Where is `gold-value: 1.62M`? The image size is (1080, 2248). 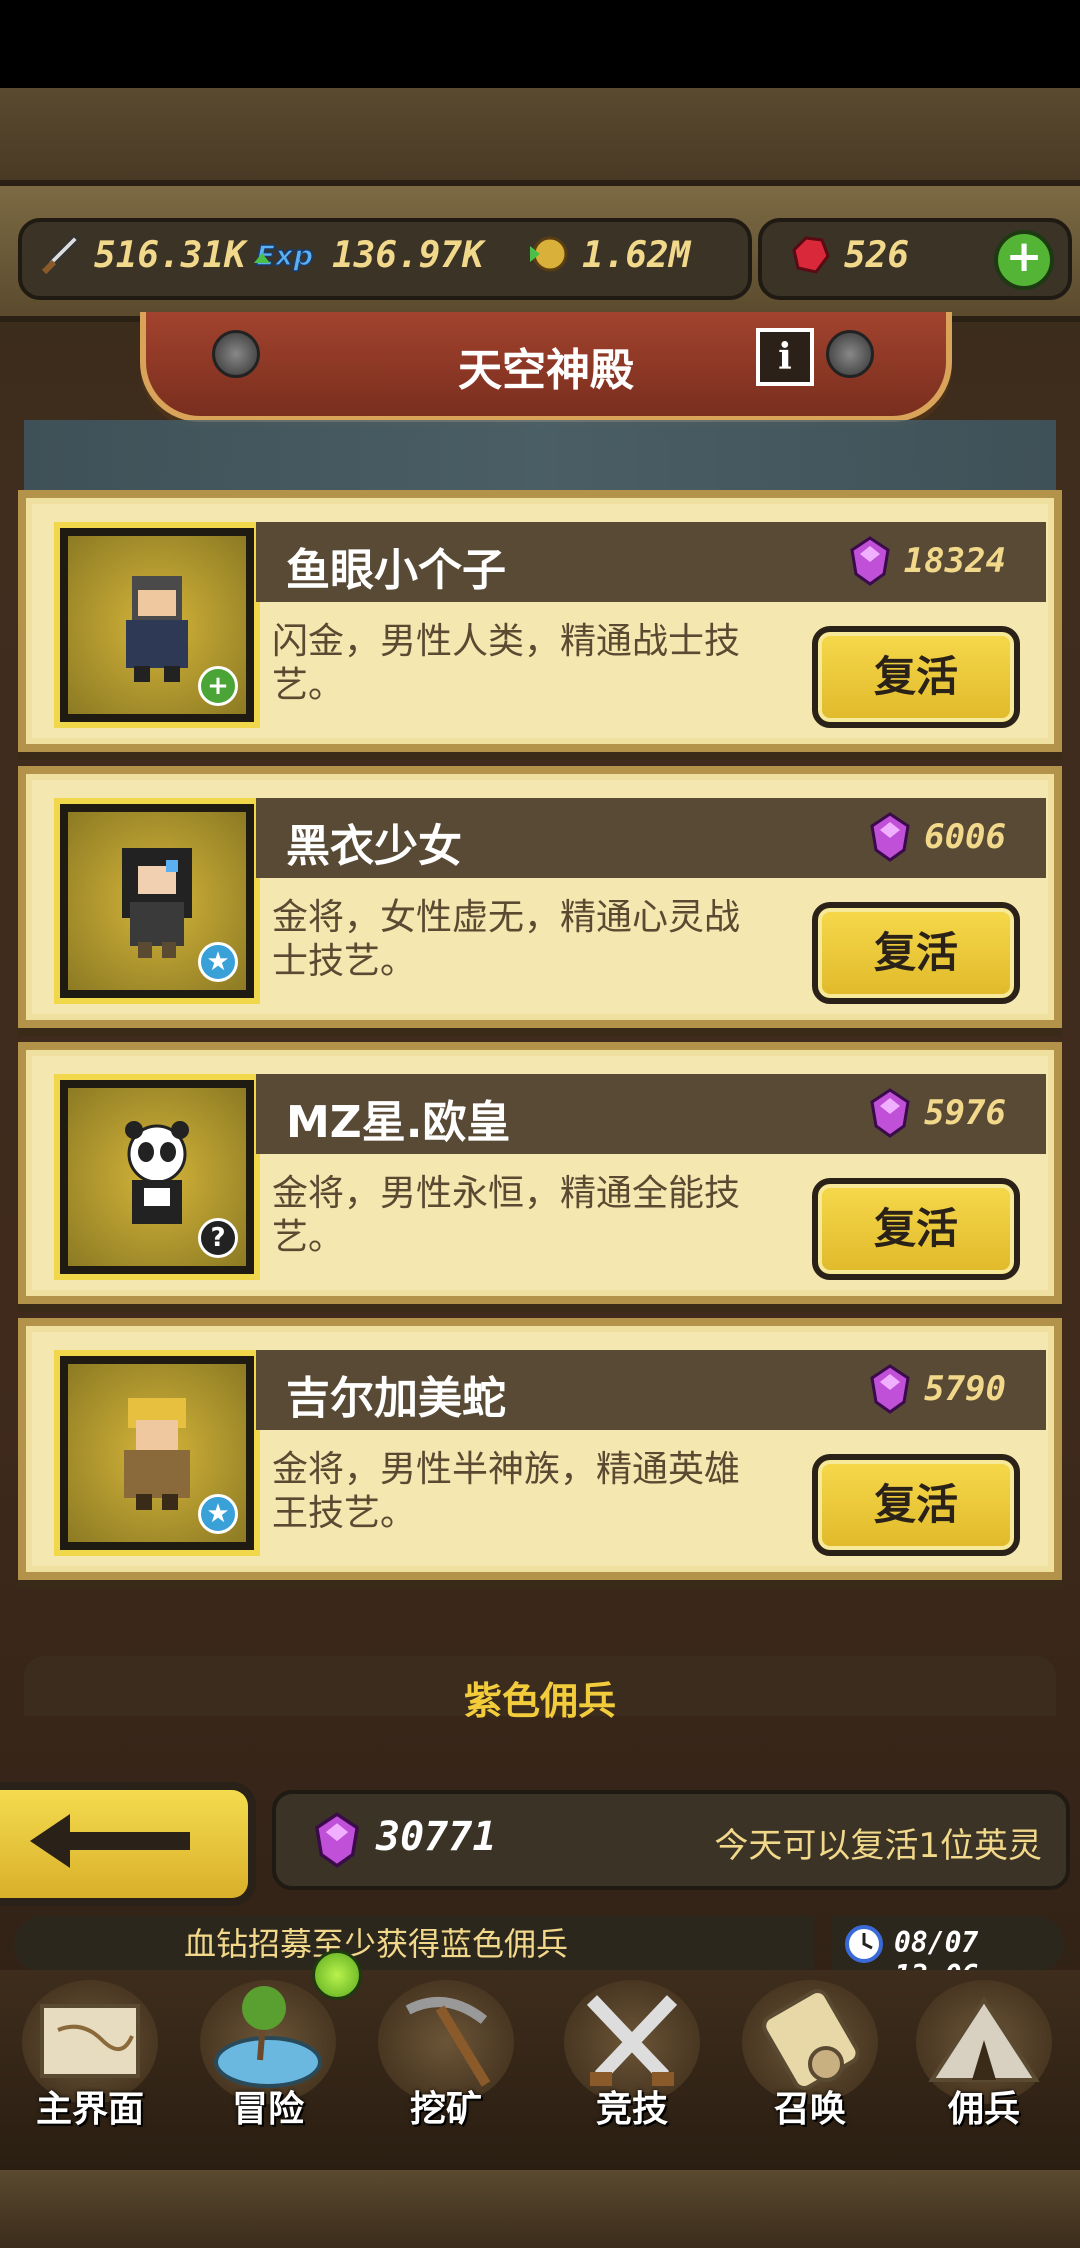 gold-value: 1.62M is located at coordinates (636, 255).